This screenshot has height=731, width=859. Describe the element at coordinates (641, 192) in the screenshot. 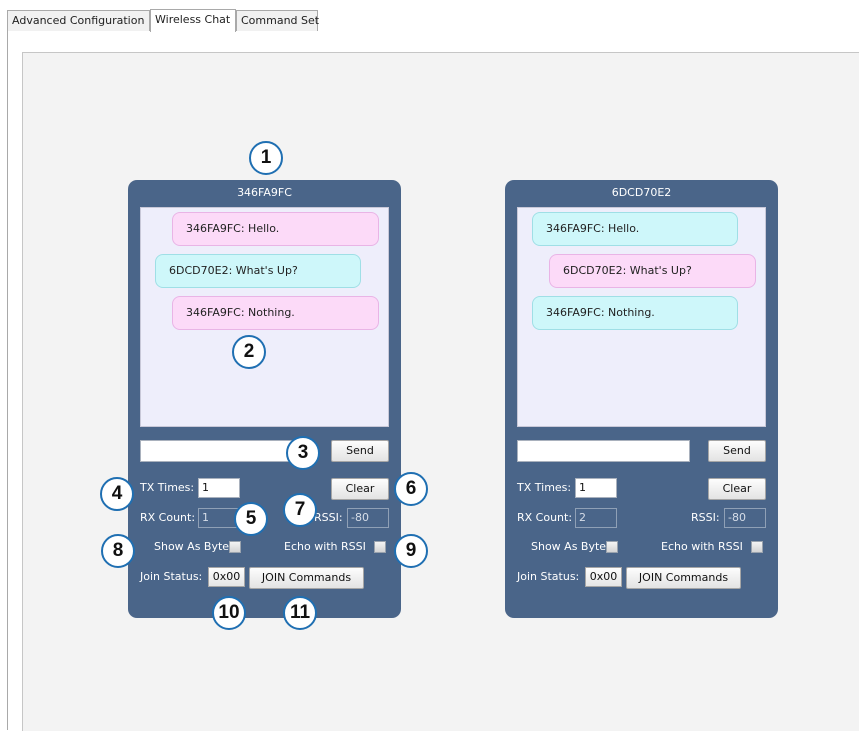

I see `panel-title: 6DCD70E2` at that location.